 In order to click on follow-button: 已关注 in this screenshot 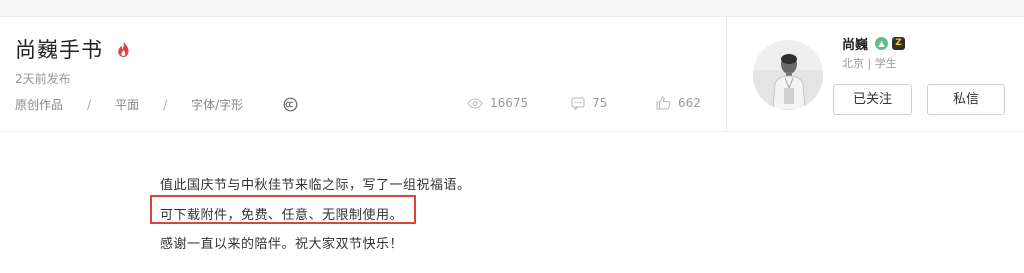, I will do `click(872, 99)`.